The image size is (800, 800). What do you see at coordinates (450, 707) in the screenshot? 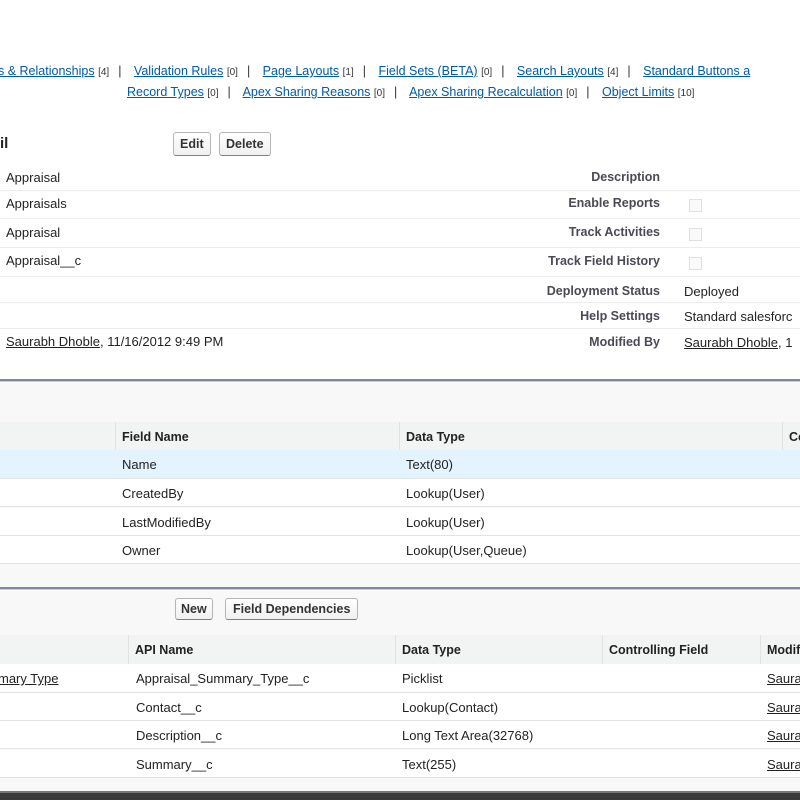
I see `data-type: Lookup(Contact)` at bounding box center [450, 707].